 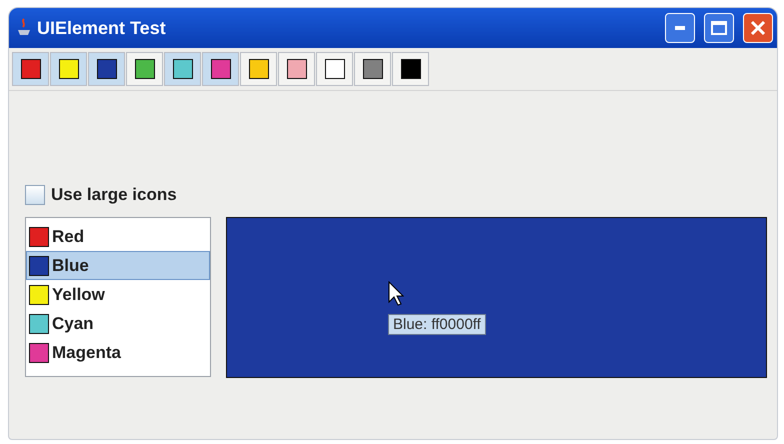 What do you see at coordinates (437, 324) in the screenshot?
I see `tooltip: Blue: ff0000ff` at bounding box center [437, 324].